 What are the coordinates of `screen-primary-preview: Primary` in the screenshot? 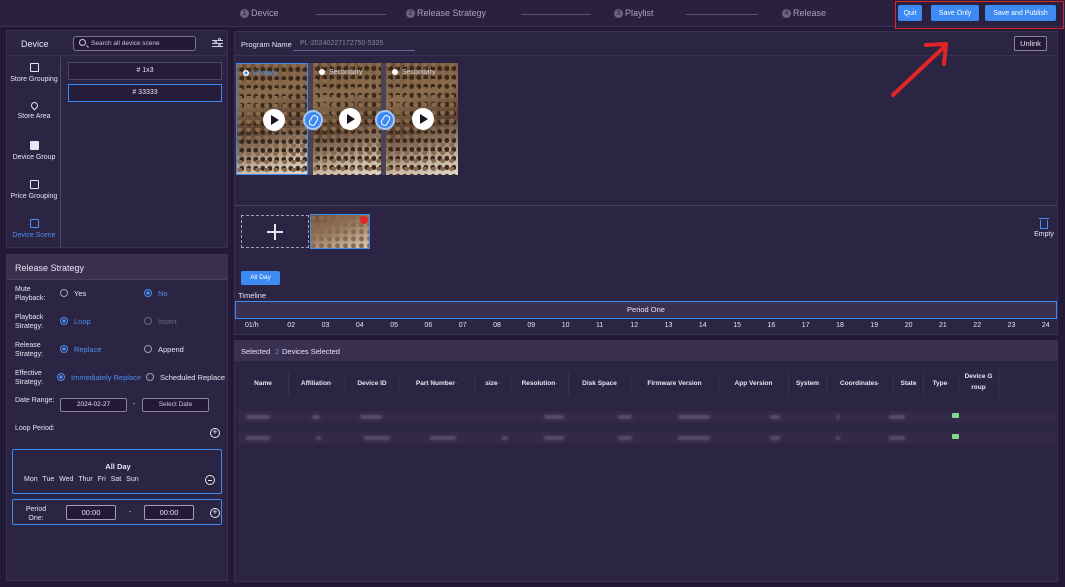 It's located at (272, 119).